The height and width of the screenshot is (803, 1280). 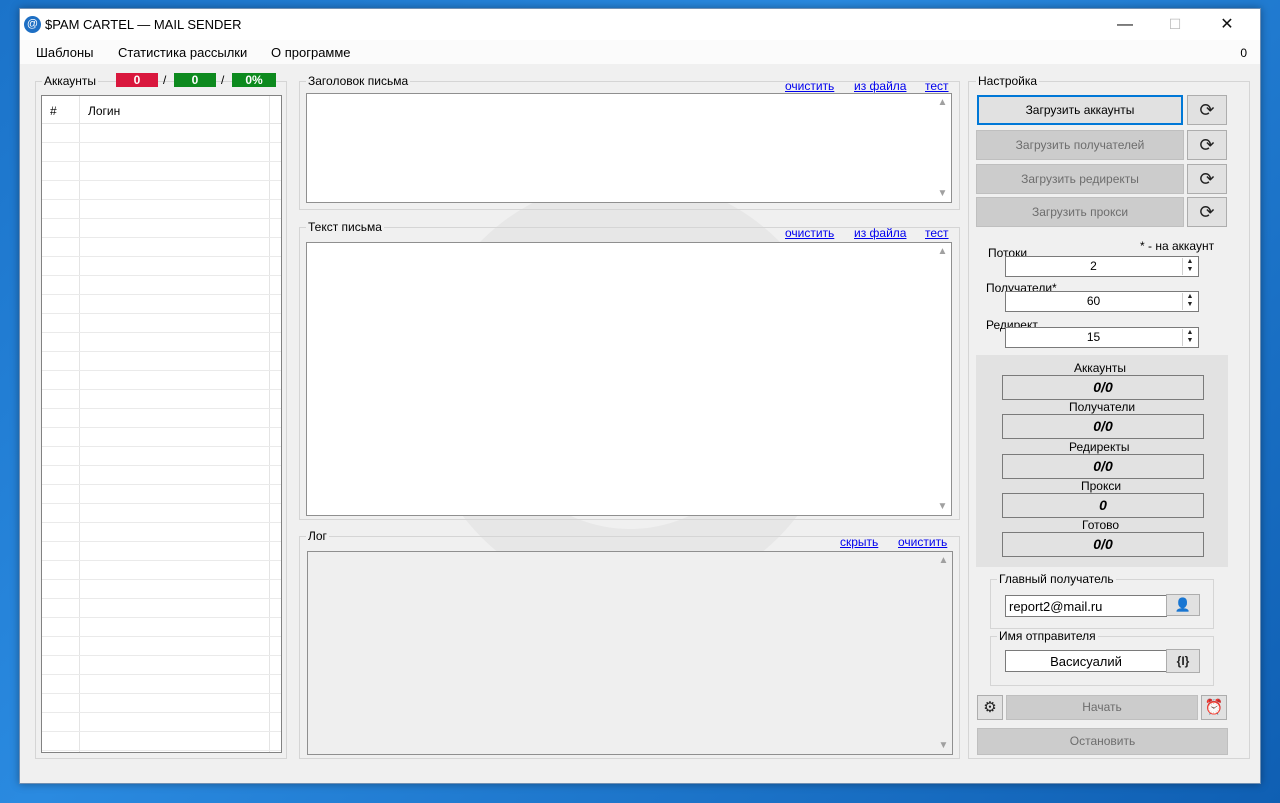 What do you see at coordinates (1055, 606) in the screenshot?
I see `main-recipient-value: report2@mail.ru` at bounding box center [1055, 606].